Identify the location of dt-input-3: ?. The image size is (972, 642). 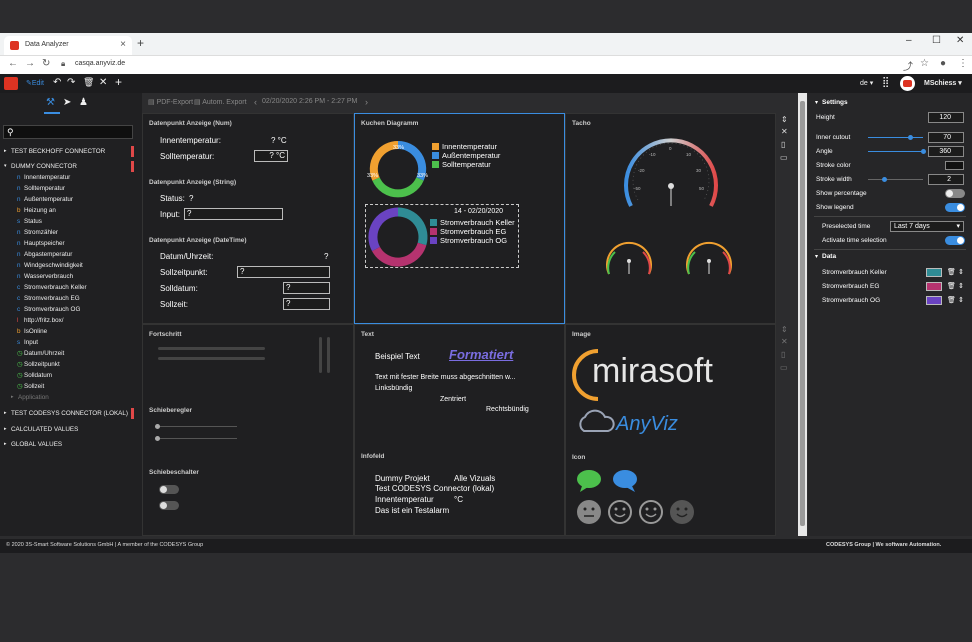
(306, 288).